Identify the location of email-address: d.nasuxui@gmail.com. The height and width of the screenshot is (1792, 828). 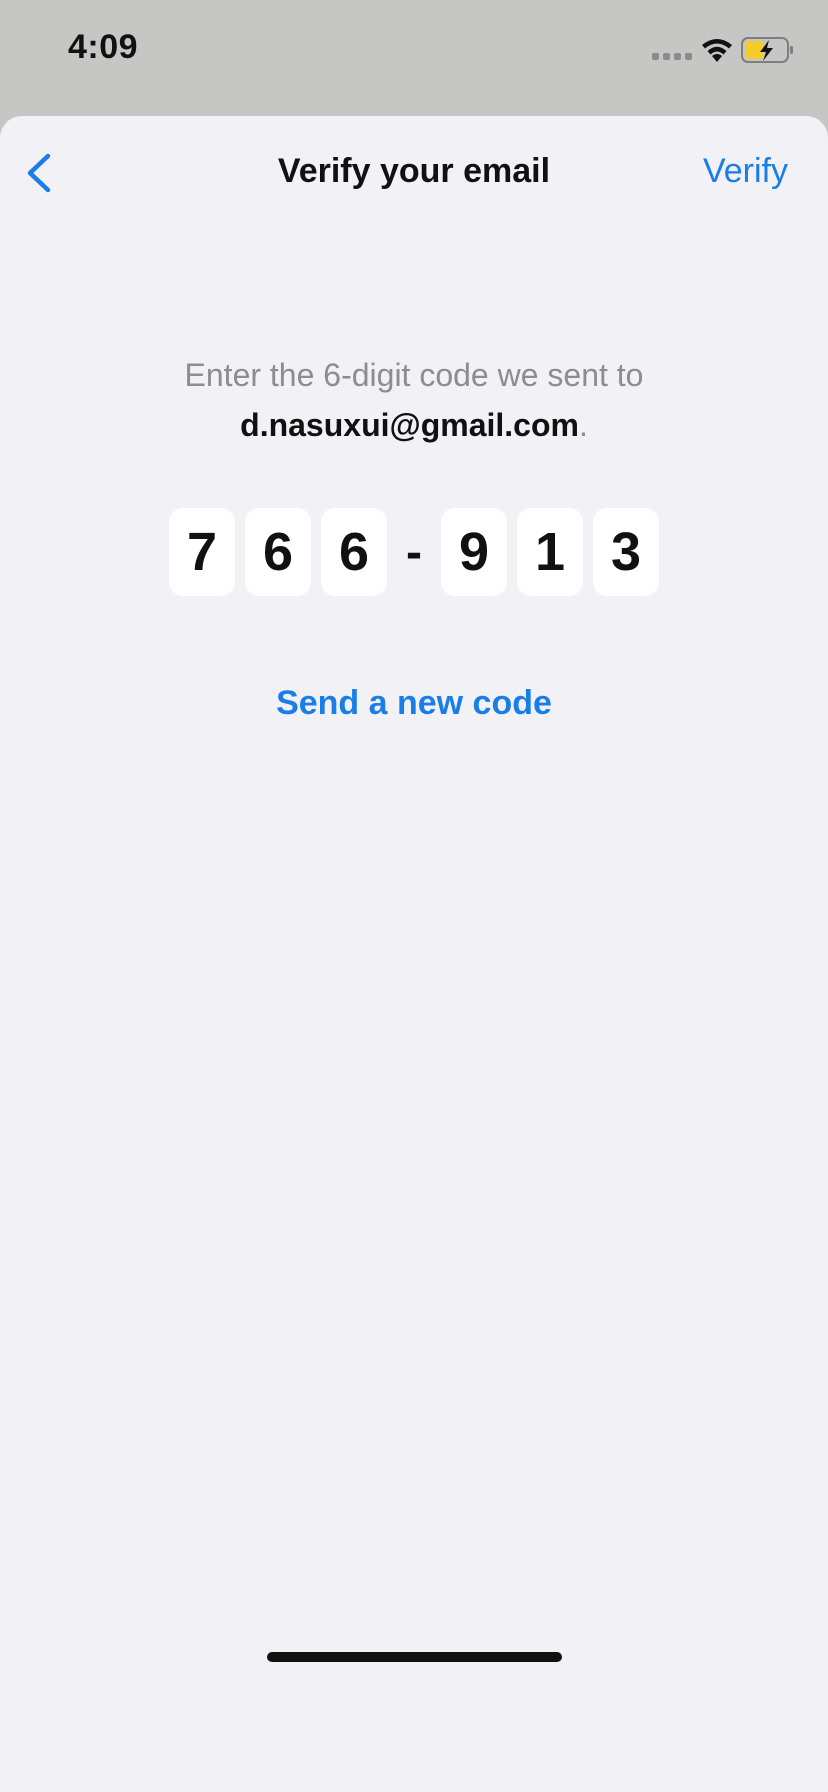
(409, 425).